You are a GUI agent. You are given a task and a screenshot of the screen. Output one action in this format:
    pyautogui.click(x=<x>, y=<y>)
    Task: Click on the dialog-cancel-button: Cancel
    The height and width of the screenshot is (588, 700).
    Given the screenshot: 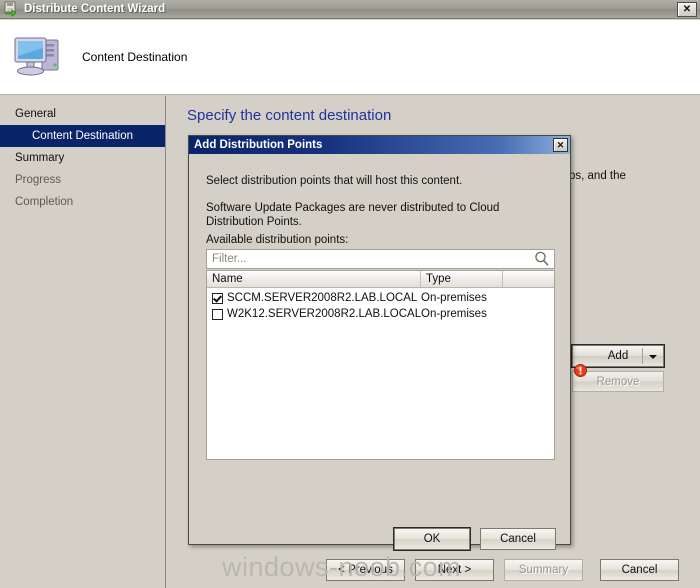 What is the action you would take?
    pyautogui.click(x=518, y=539)
    